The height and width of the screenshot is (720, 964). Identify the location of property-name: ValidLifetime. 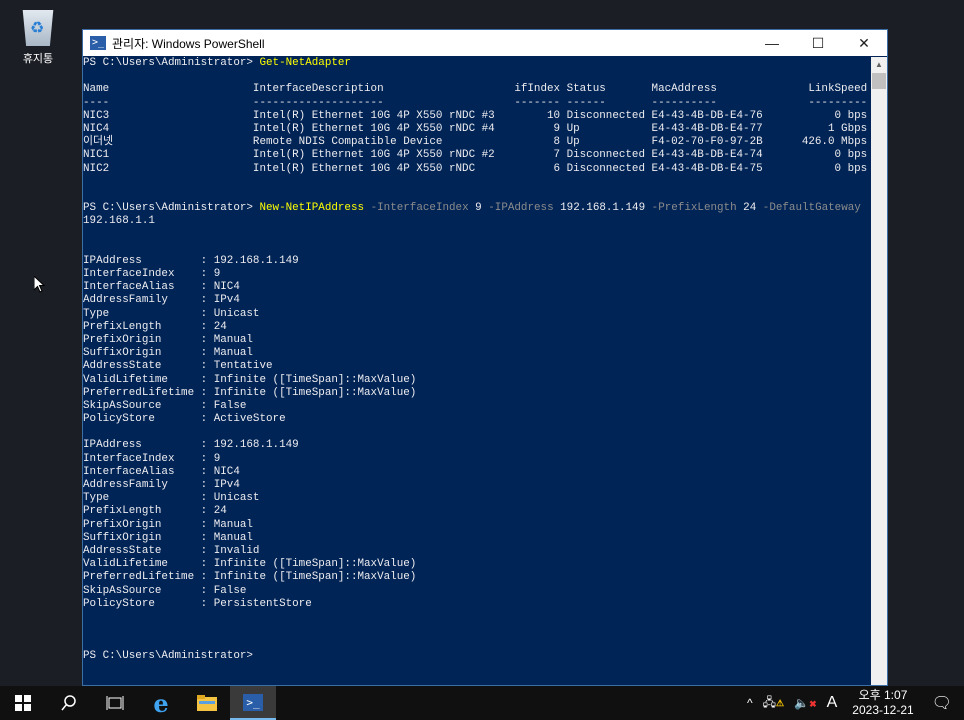
(142, 564).